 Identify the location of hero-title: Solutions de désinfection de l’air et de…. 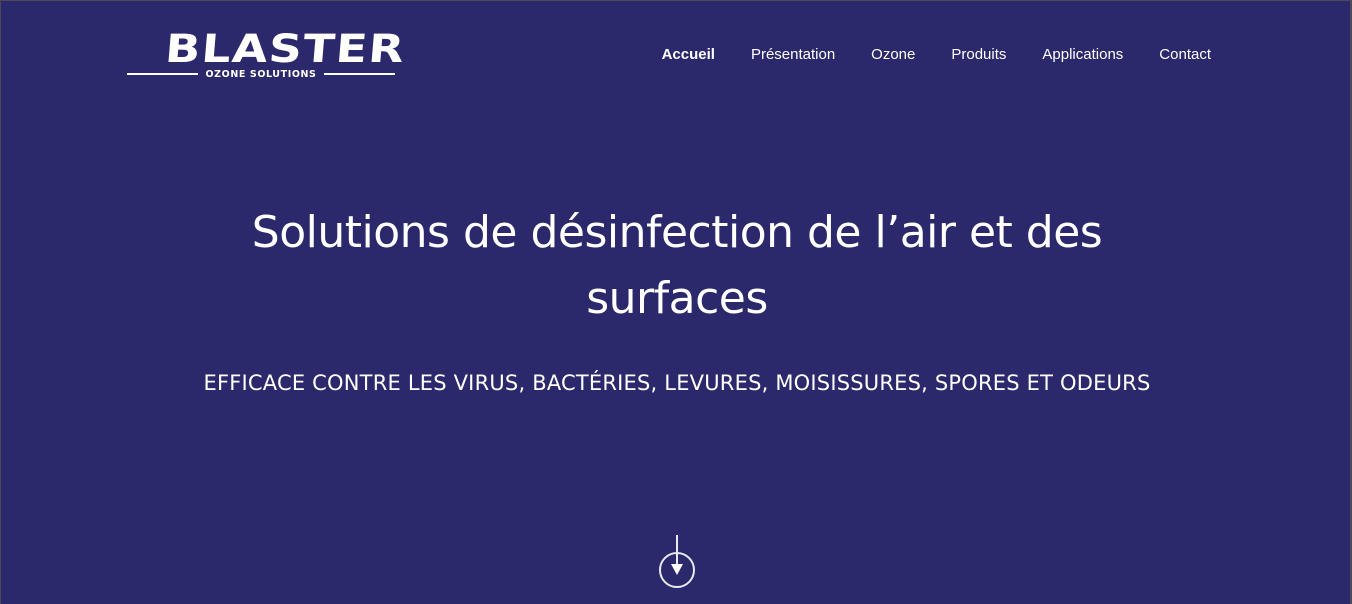
(677, 265).